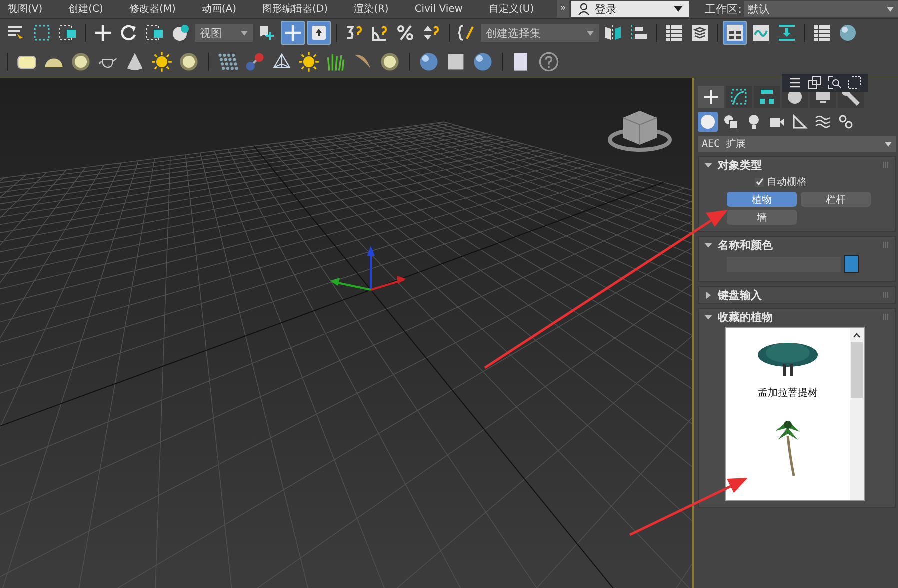 The height and width of the screenshot is (588, 898). Describe the element at coordinates (797, 295) in the screenshot. I see `rollout-header: 键盘输入` at that location.